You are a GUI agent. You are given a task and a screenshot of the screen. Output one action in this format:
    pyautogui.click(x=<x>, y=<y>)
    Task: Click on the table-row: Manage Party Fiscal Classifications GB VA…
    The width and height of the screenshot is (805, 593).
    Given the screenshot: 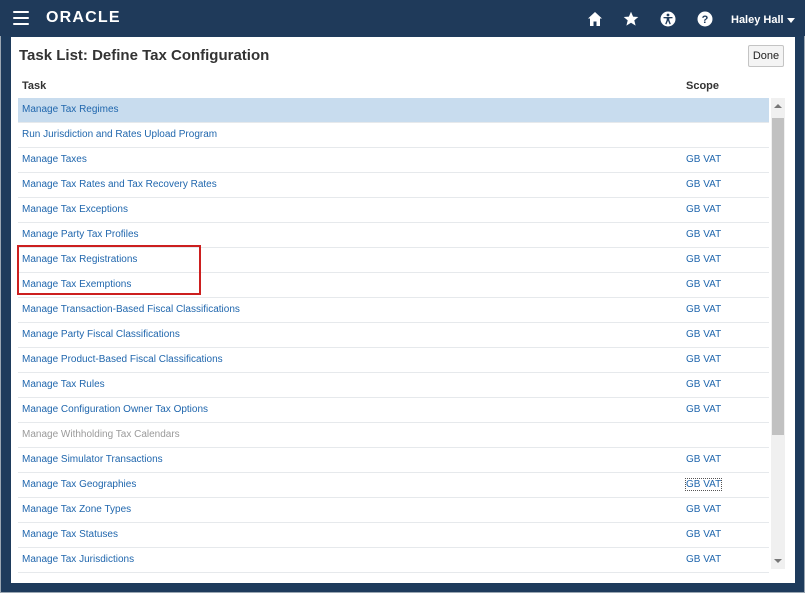 What is the action you would take?
    pyautogui.click(x=393, y=335)
    